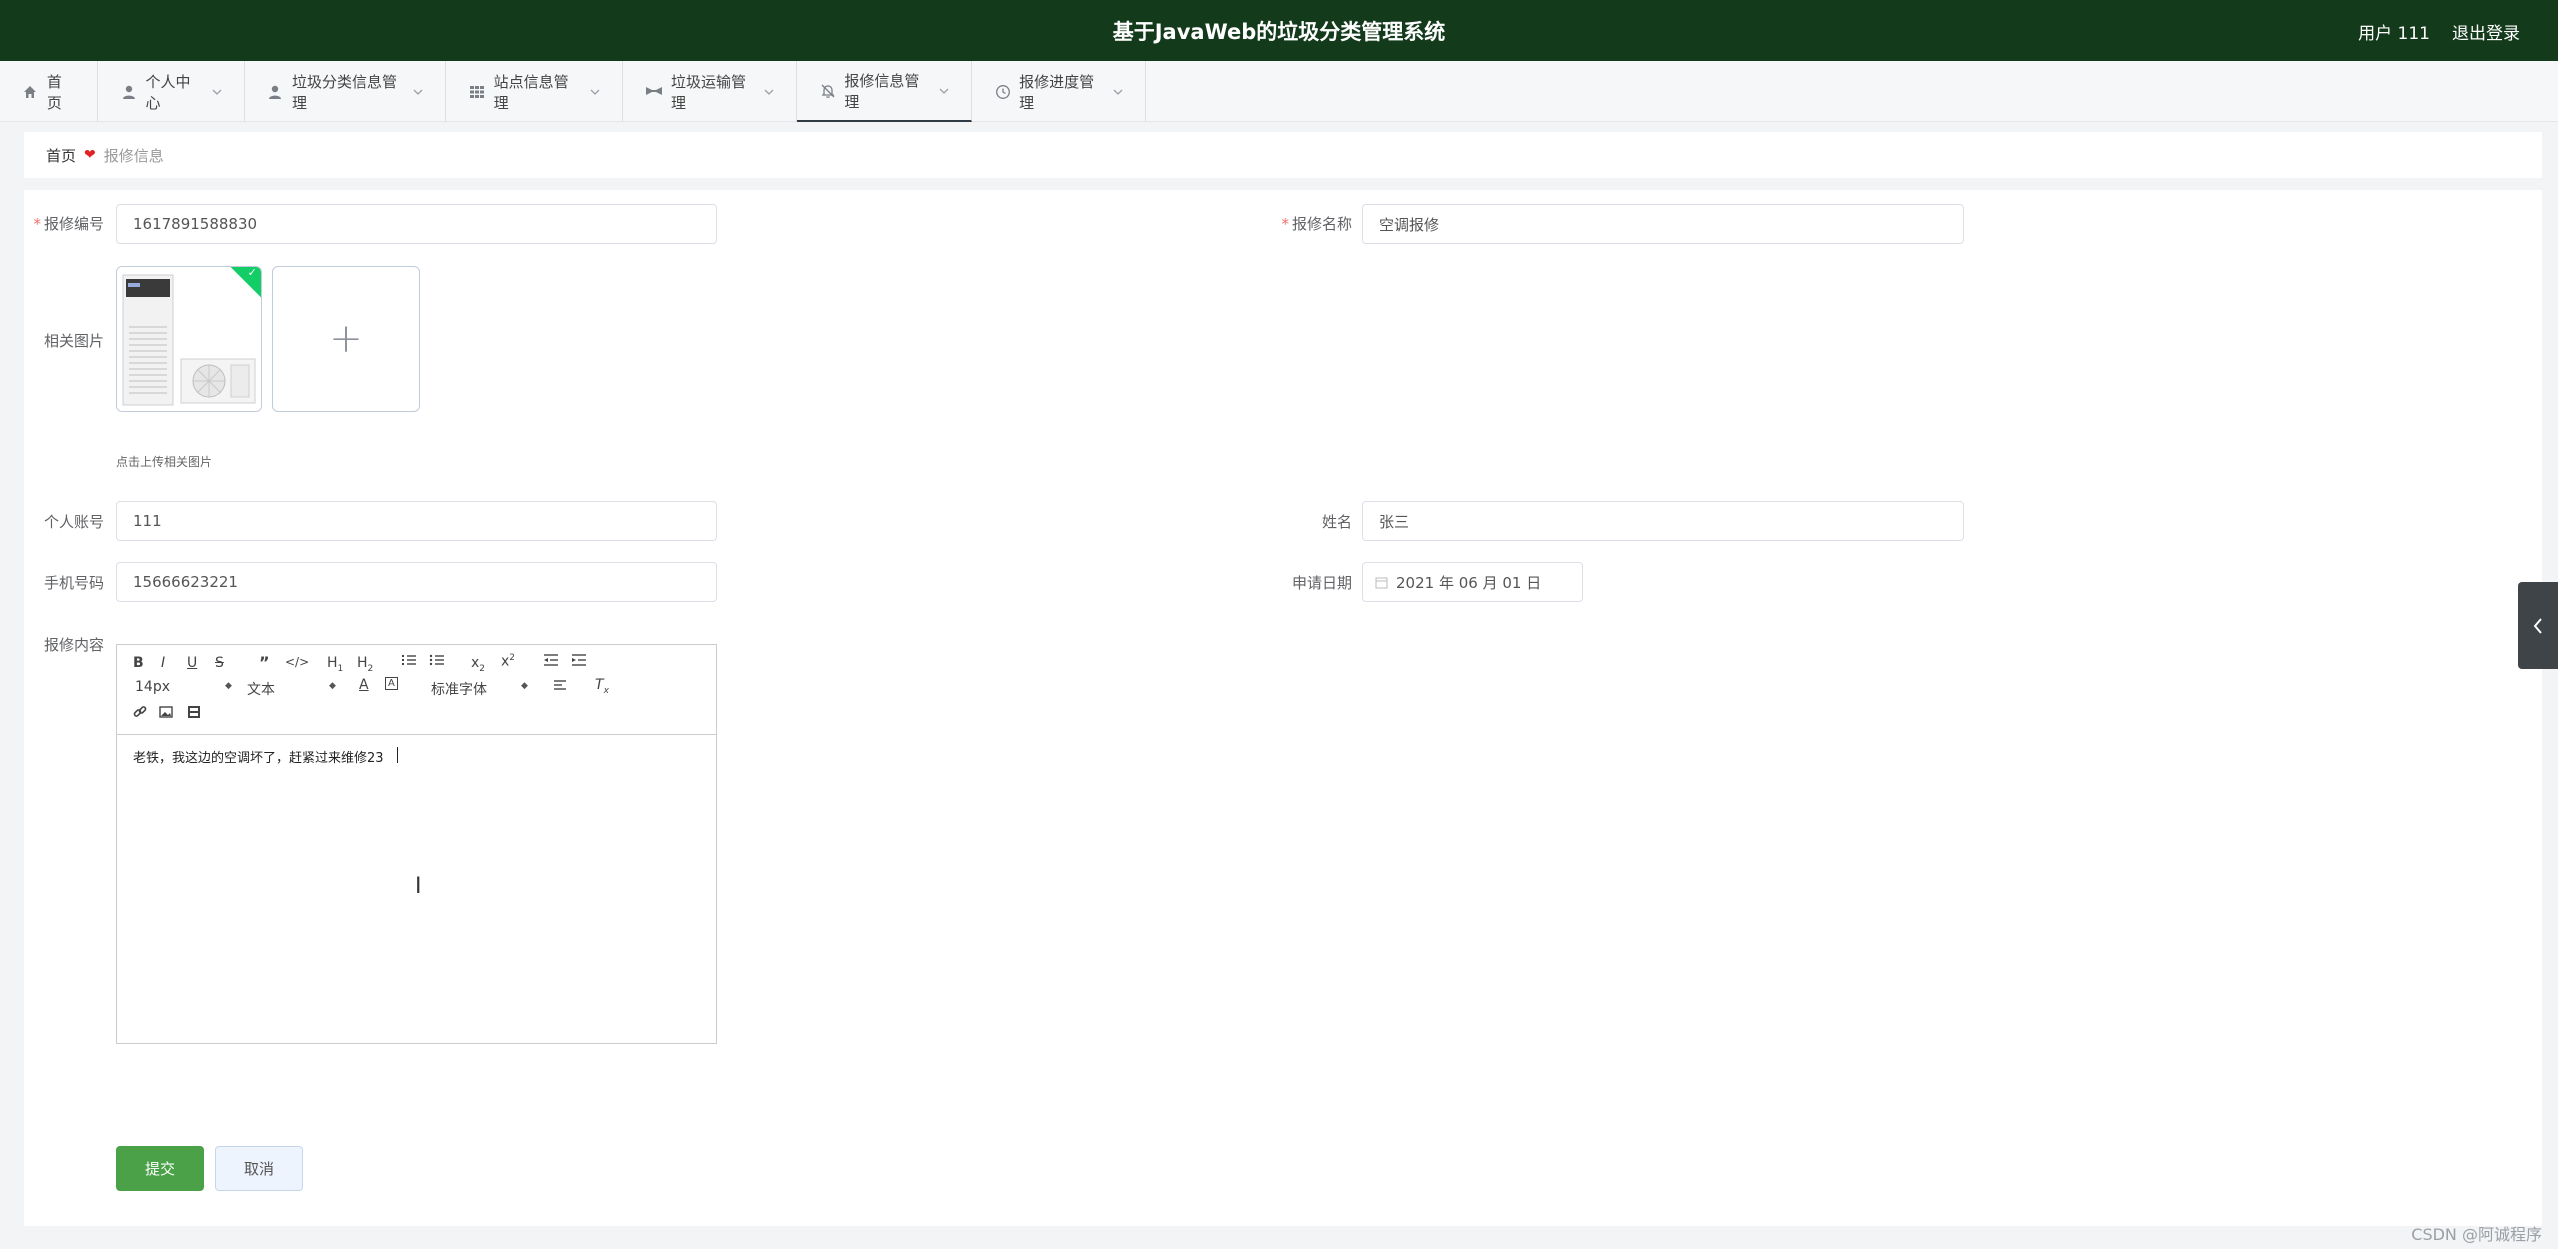  Describe the element at coordinates (168, 92) in the screenshot. I see `nav-item-label: 个人中心` at that location.